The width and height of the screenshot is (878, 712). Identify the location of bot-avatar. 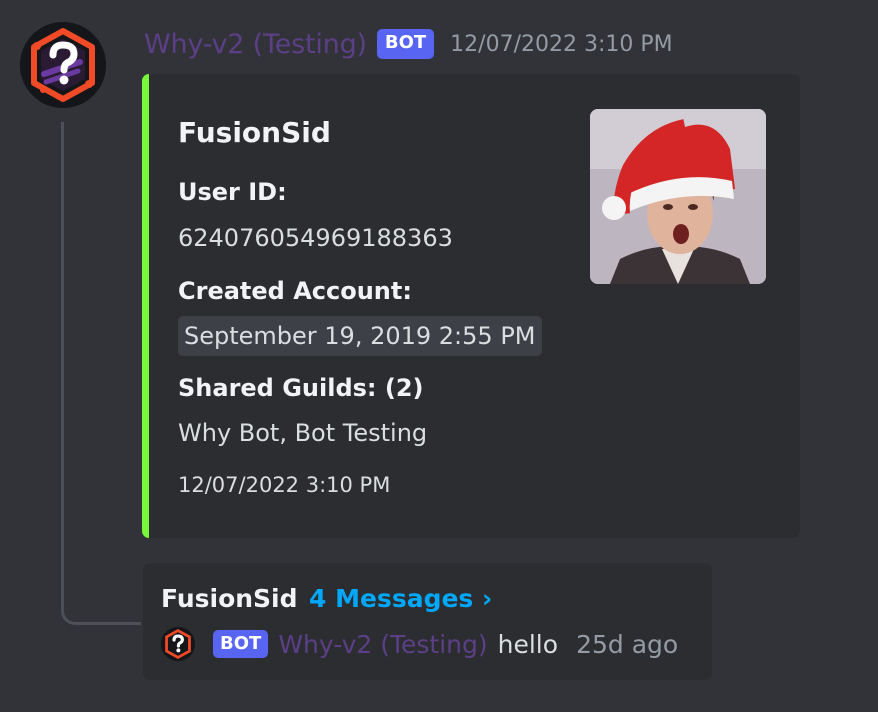
(63, 65).